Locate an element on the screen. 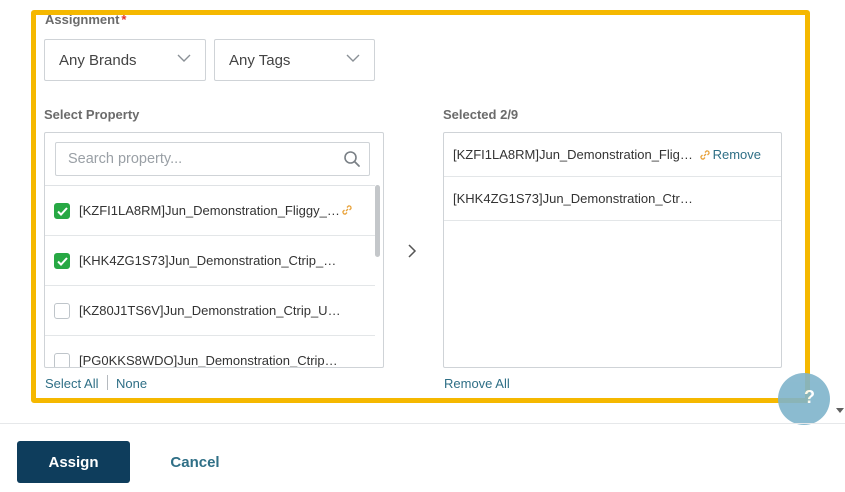 The image size is (845, 492). required-mark: * is located at coordinates (124, 19).